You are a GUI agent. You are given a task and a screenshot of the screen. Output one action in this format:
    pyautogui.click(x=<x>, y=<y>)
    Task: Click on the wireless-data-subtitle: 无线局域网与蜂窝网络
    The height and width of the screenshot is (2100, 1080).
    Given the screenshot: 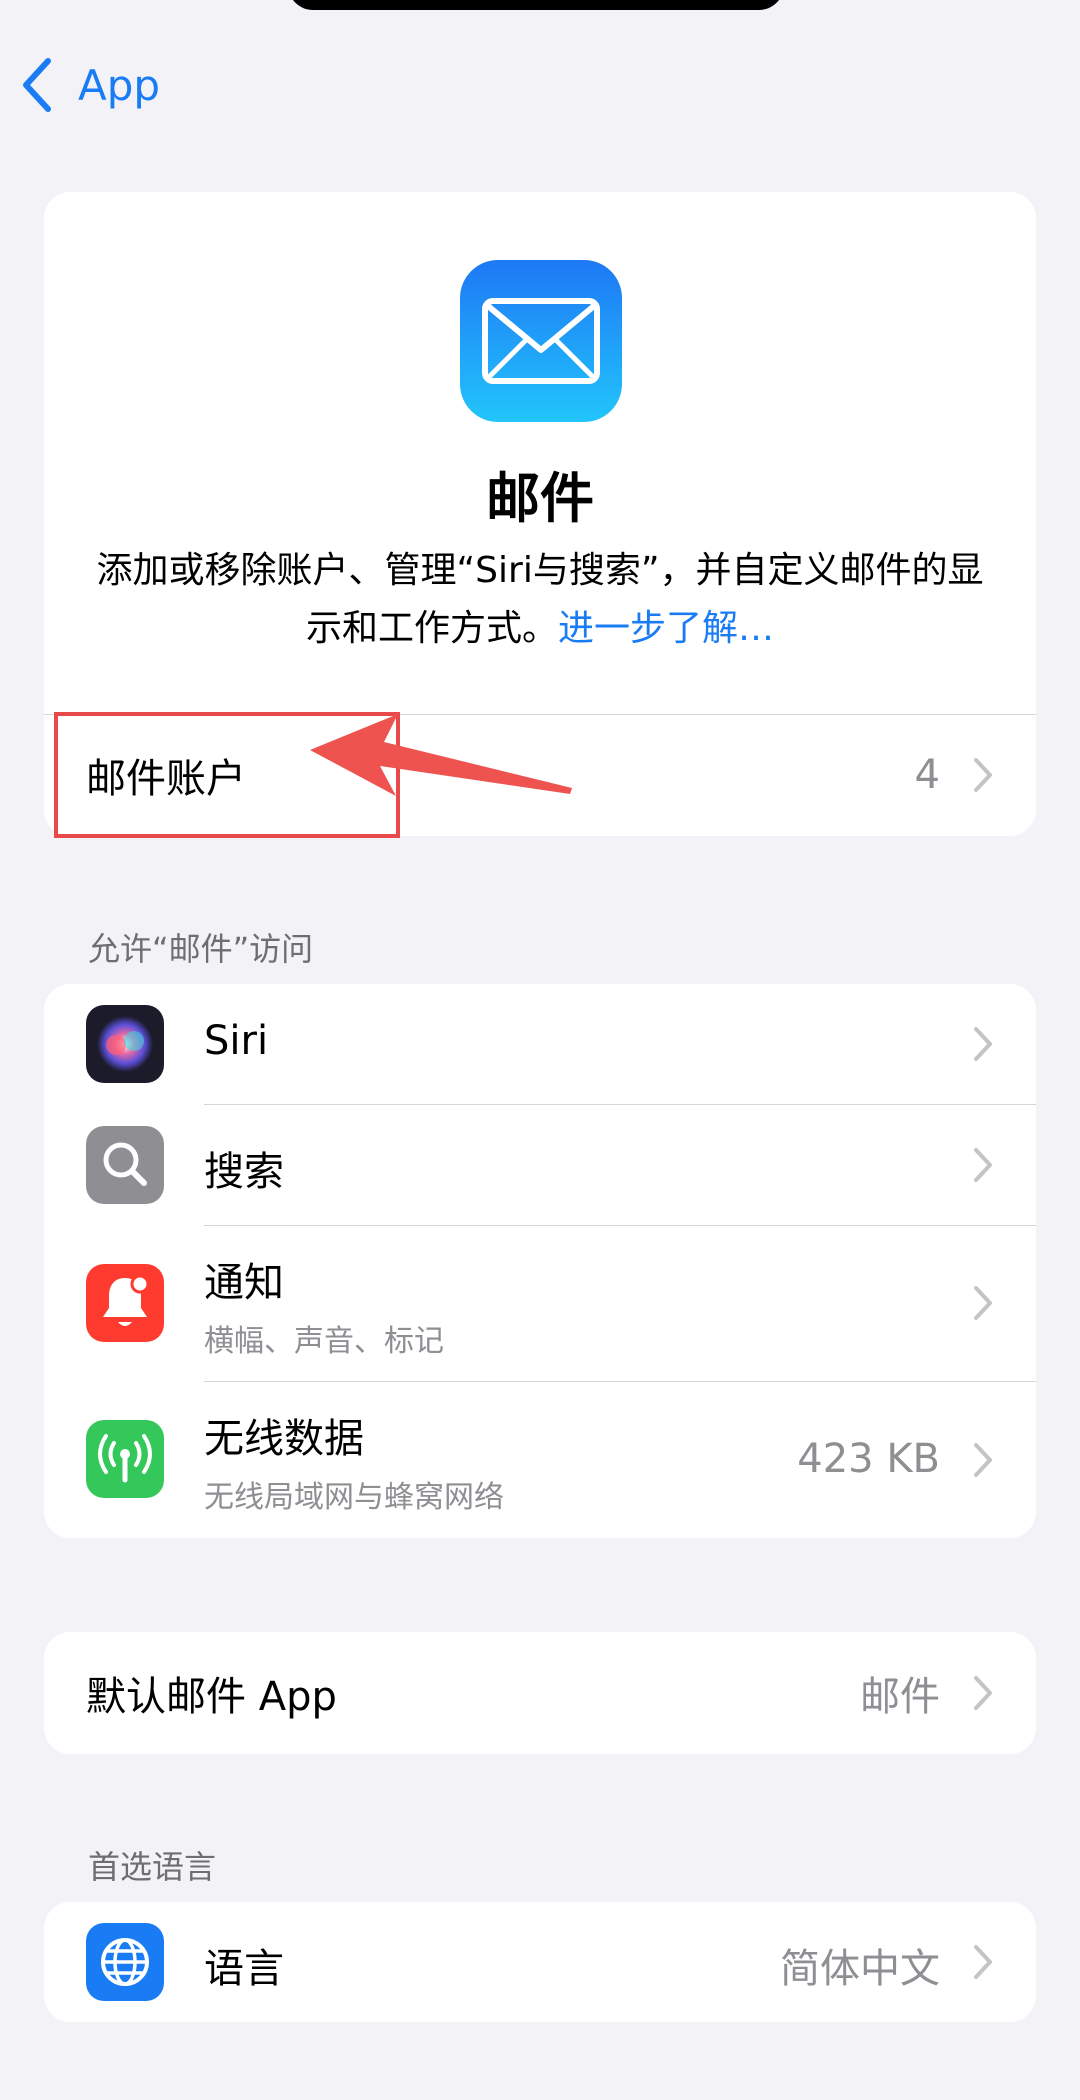 What is the action you would take?
    pyautogui.click(x=354, y=1497)
    